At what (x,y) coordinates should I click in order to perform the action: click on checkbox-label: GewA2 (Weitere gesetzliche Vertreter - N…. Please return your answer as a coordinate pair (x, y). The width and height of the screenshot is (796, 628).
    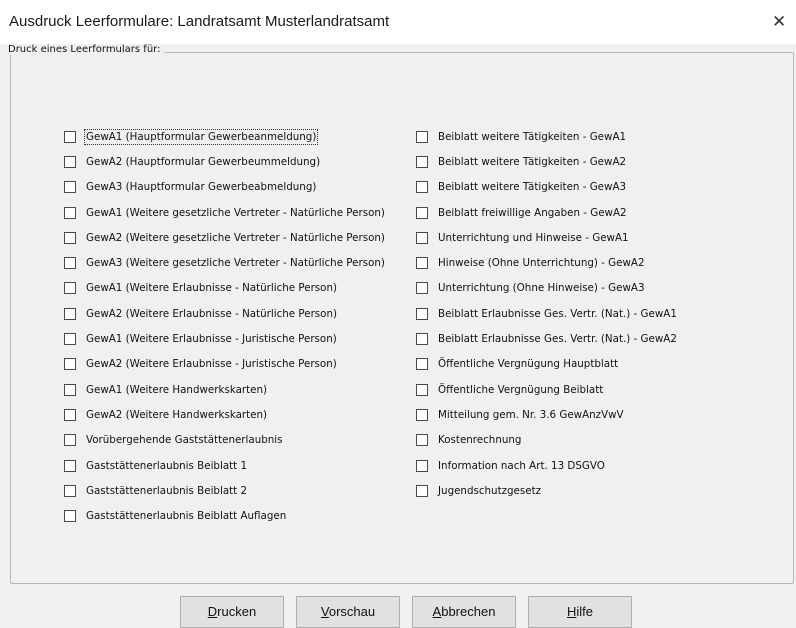
    Looking at the image, I should click on (235, 237).